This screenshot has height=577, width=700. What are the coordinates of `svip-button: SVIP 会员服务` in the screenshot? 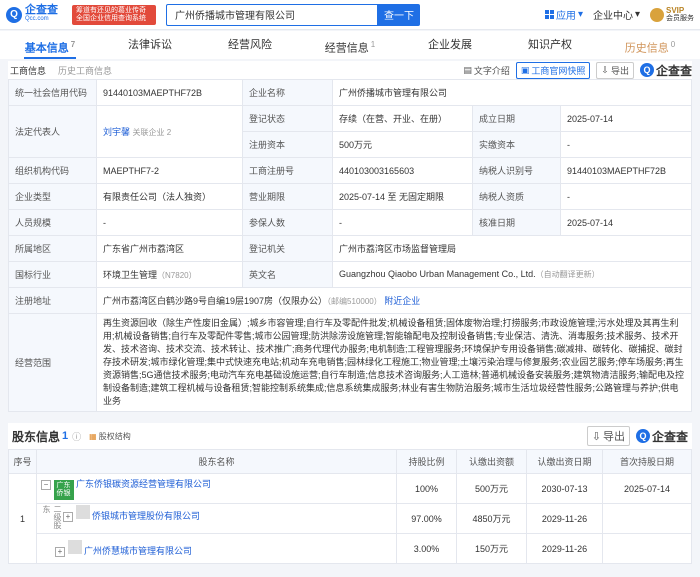 It's located at (672, 14).